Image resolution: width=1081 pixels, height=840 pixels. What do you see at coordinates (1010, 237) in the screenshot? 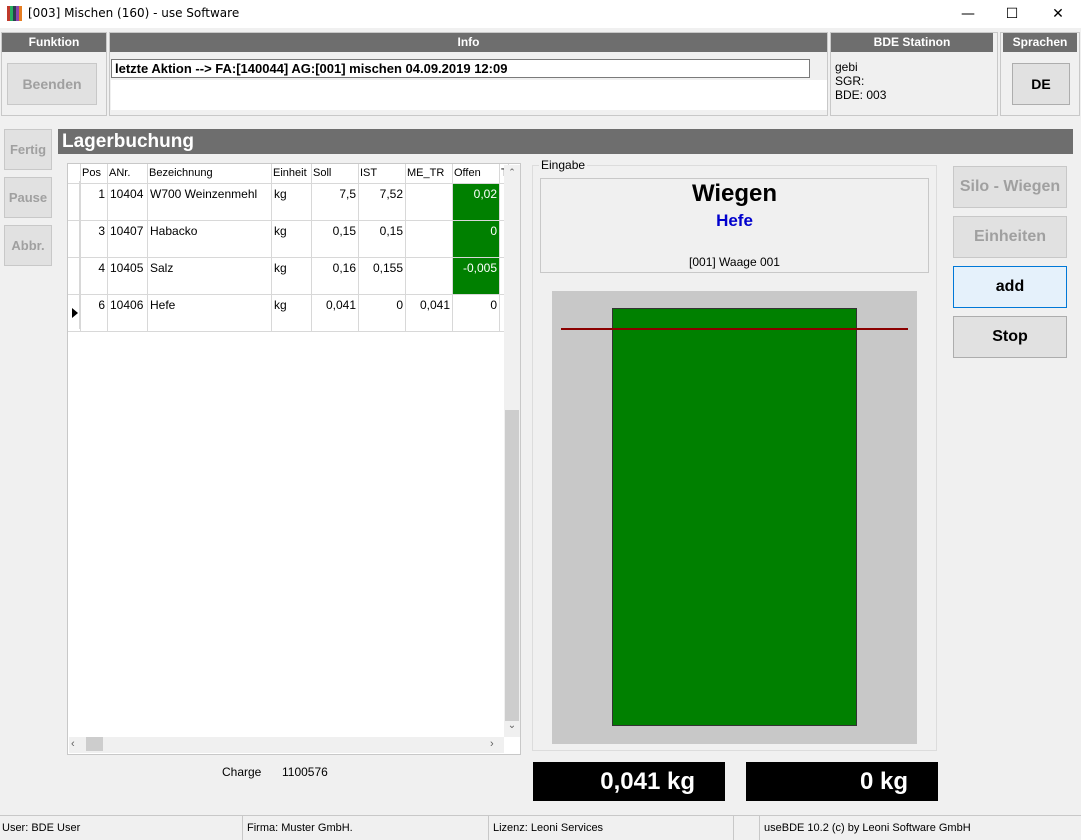
I see `einheiten-button: Einheiten` at bounding box center [1010, 237].